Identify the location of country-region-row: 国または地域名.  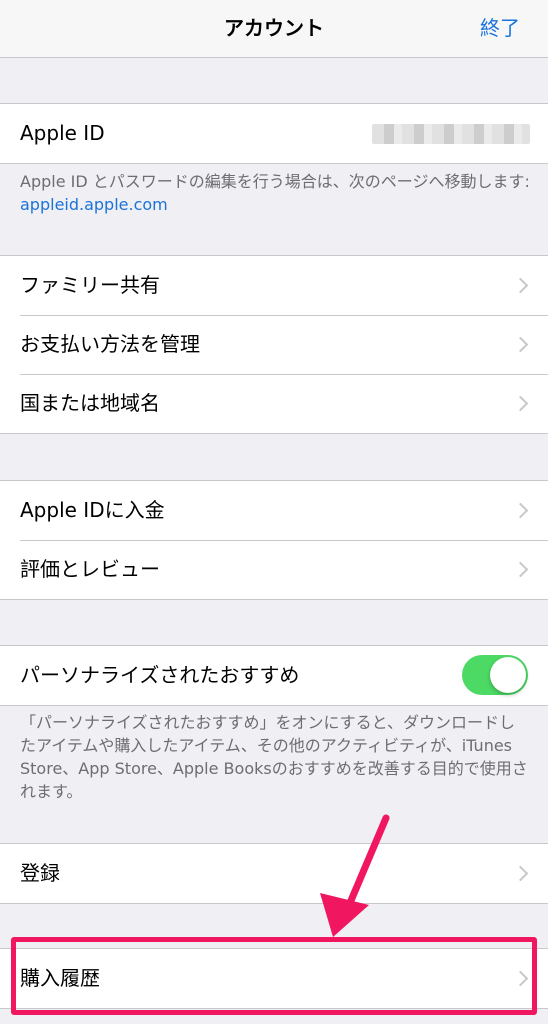
(274, 403).